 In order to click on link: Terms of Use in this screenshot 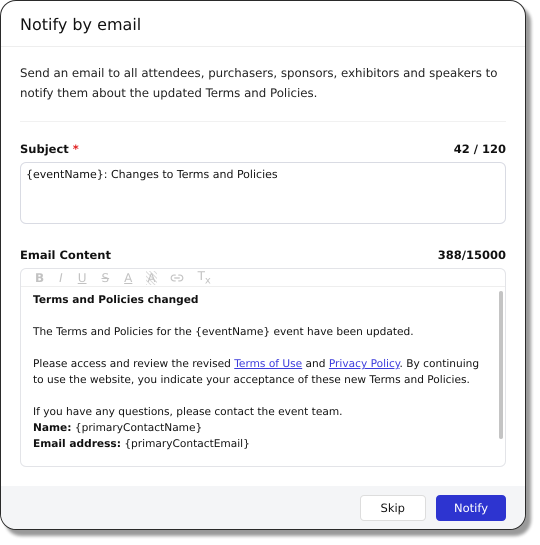, I will do `click(268, 364)`.